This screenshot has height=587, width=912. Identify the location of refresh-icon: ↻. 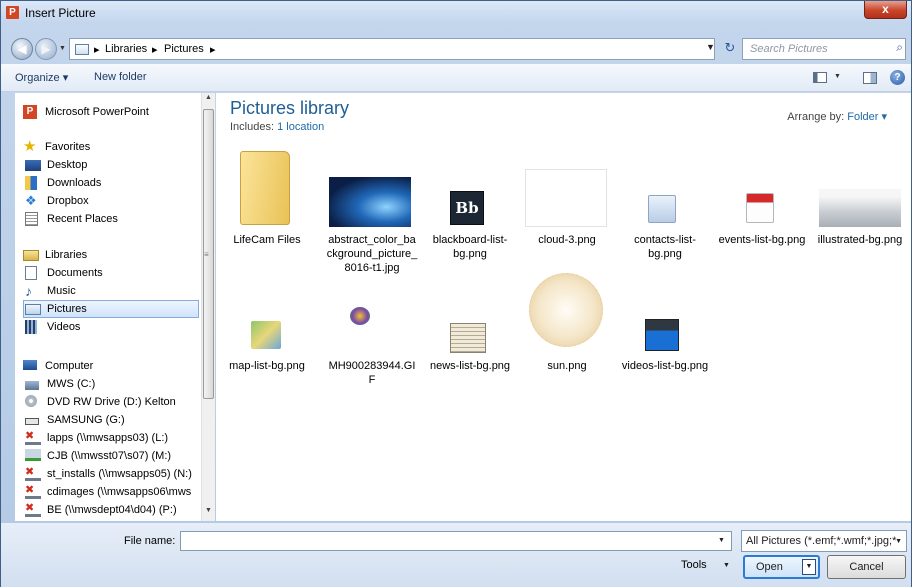
(730, 49).